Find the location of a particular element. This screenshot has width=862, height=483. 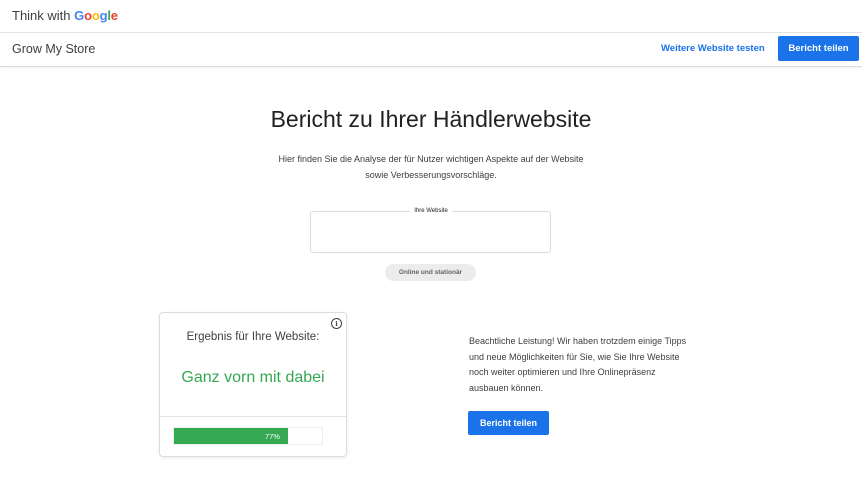

description-line: sowie Verbesserungsvorschläge. is located at coordinates (431, 175).